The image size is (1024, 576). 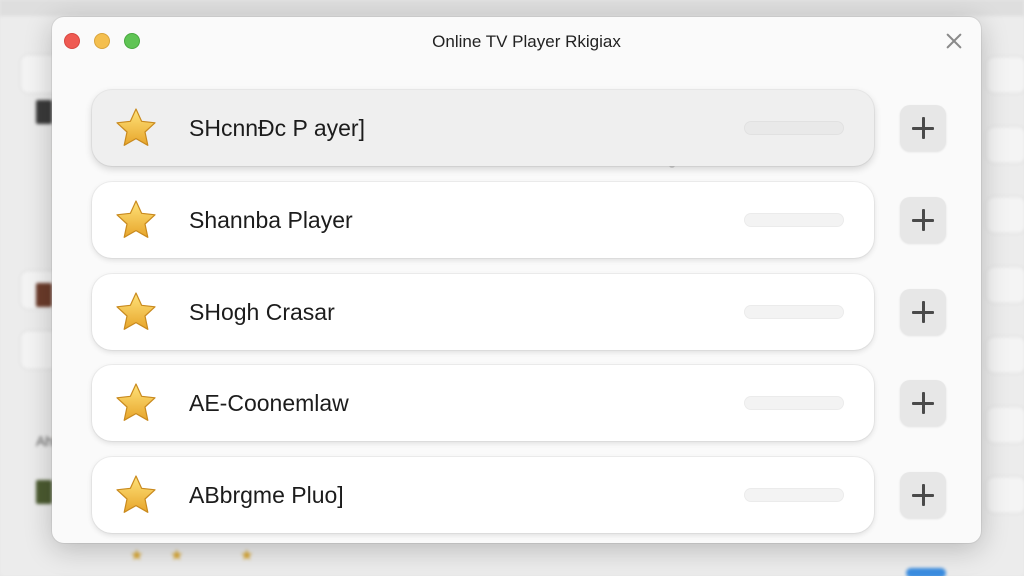 I want to click on player-card: SHogh Crasar, so click(x=483, y=312).